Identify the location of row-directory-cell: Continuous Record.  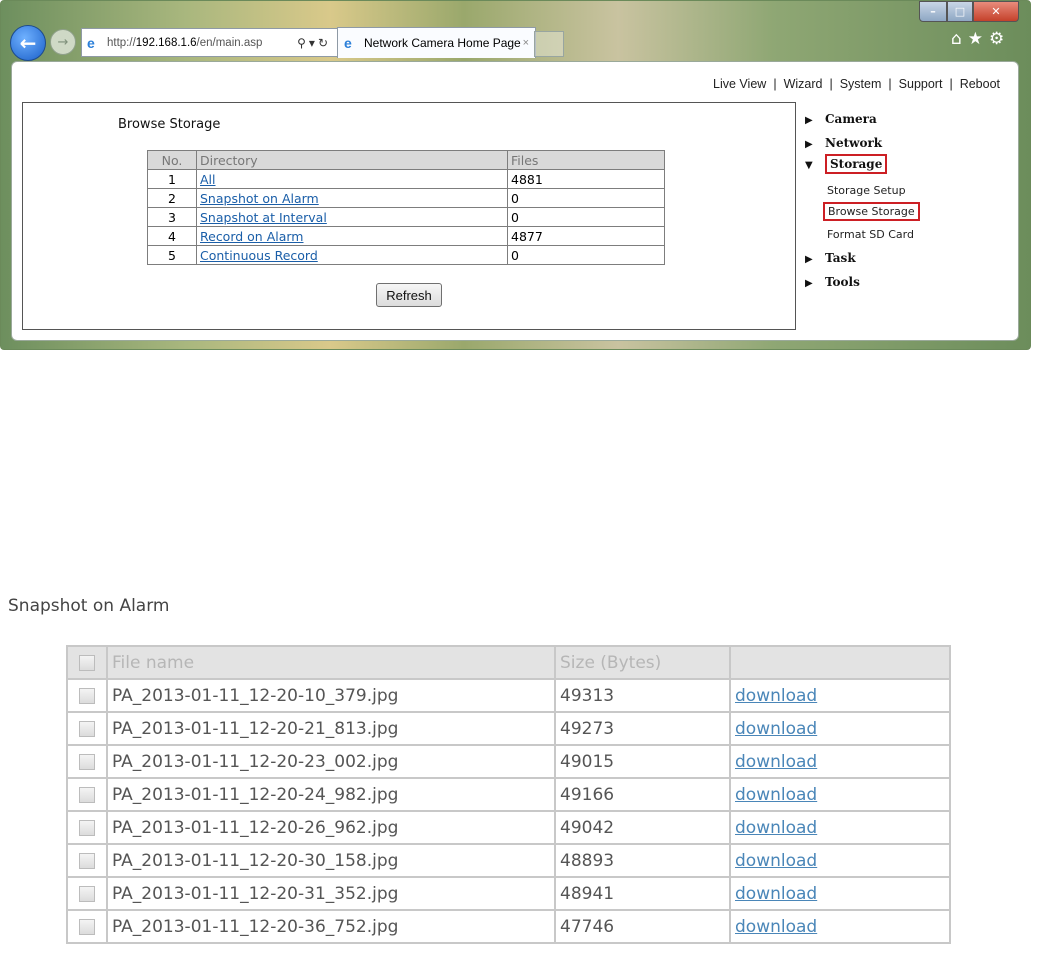
(352, 255).